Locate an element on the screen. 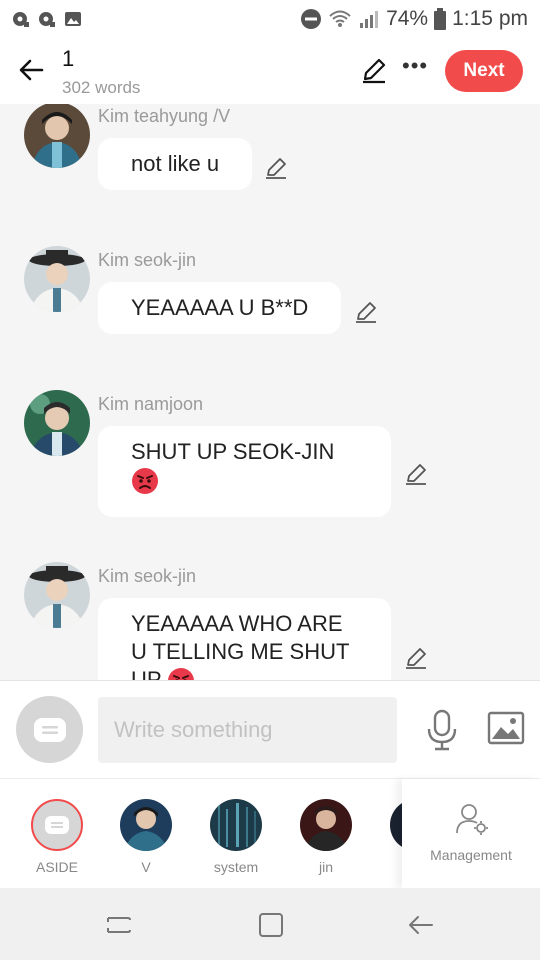  user-settings-icon is located at coordinates (472, 819).